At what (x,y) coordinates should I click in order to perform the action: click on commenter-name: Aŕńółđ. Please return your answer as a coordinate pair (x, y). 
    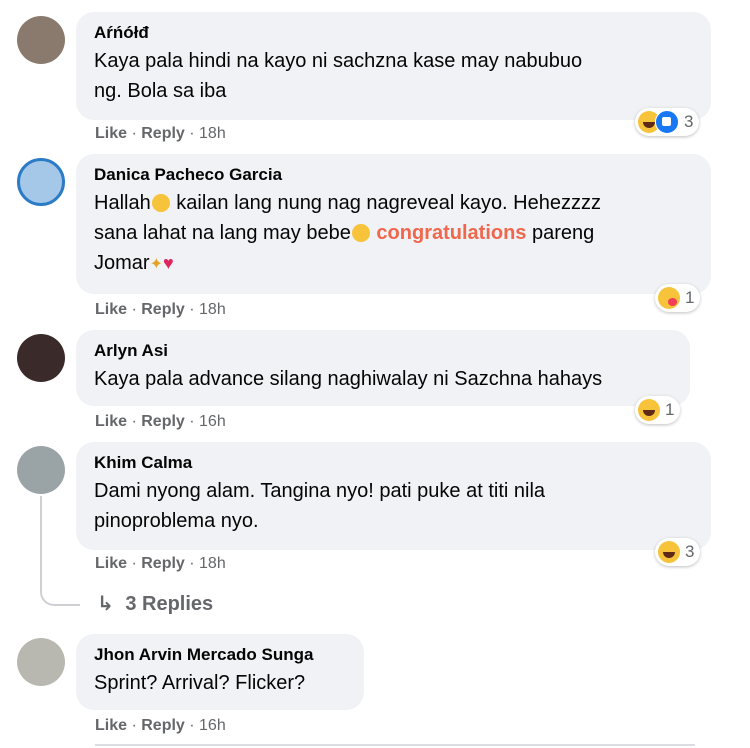
    Looking at the image, I should click on (393, 33).